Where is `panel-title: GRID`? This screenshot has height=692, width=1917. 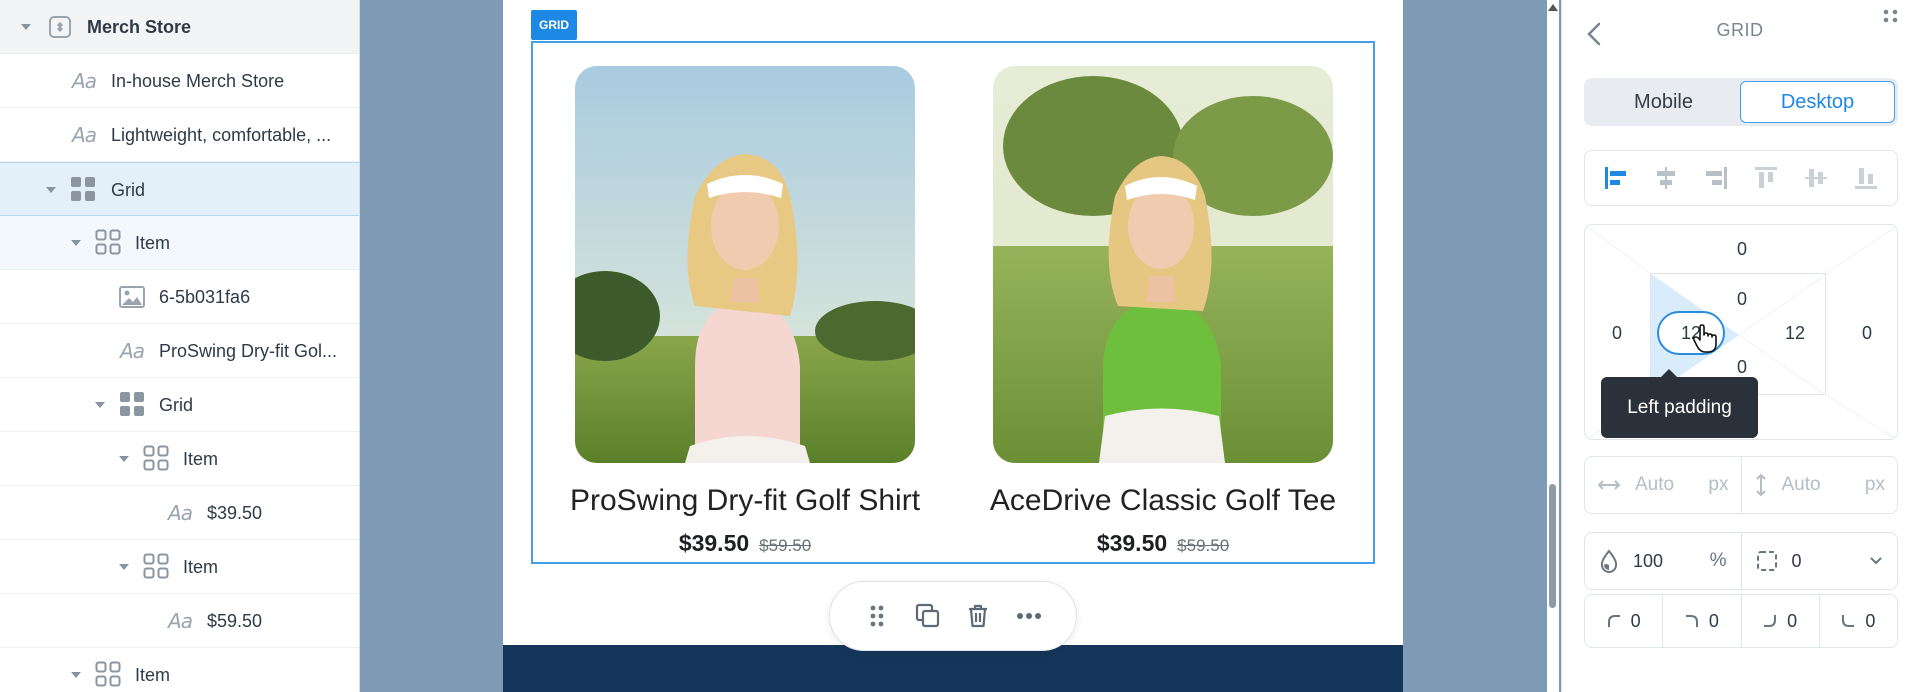
panel-title: GRID is located at coordinates (1740, 30).